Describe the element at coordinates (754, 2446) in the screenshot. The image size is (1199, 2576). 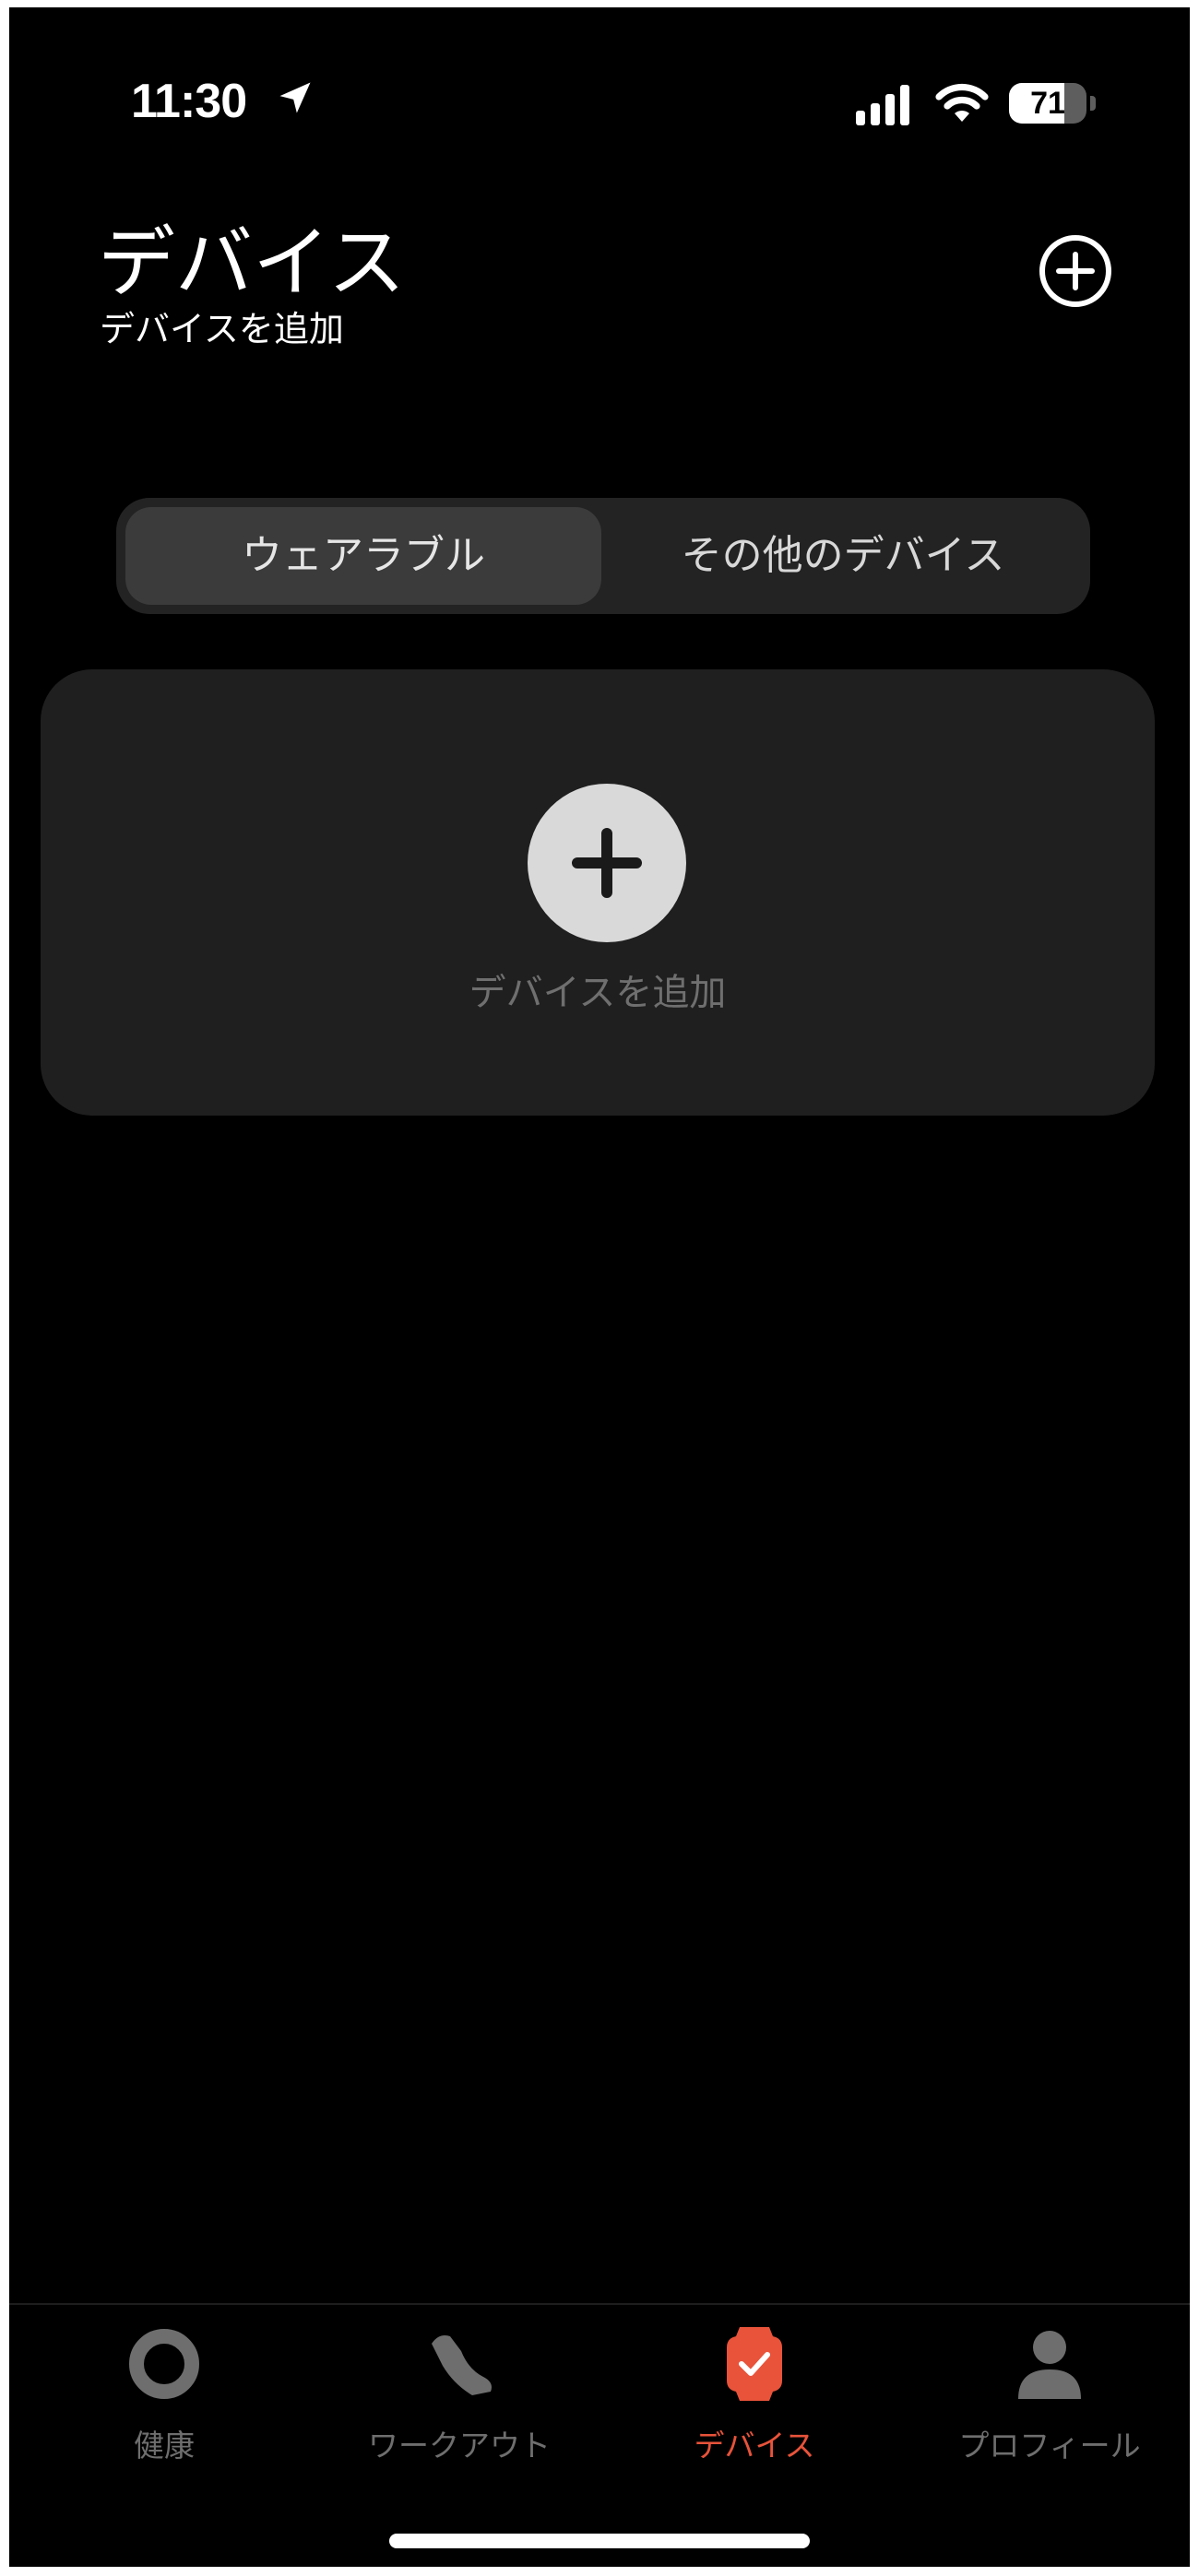
I see `tabbar-label-devices: デバイス` at that location.